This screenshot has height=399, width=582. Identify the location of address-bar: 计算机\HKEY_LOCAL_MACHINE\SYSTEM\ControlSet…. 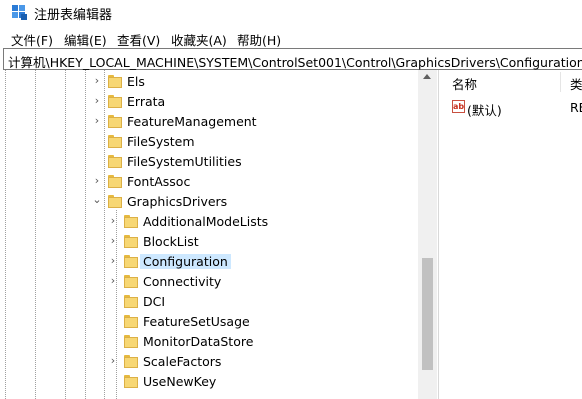
(292, 59).